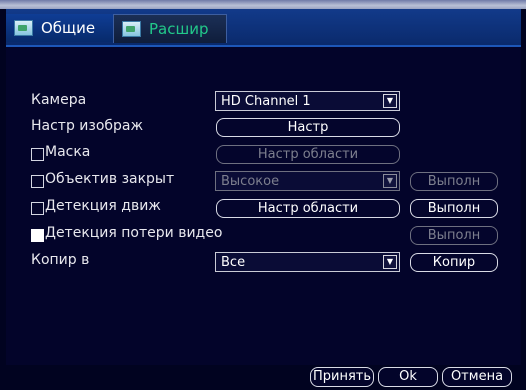  I want to click on tab-general-label: Общие, so click(68, 28).